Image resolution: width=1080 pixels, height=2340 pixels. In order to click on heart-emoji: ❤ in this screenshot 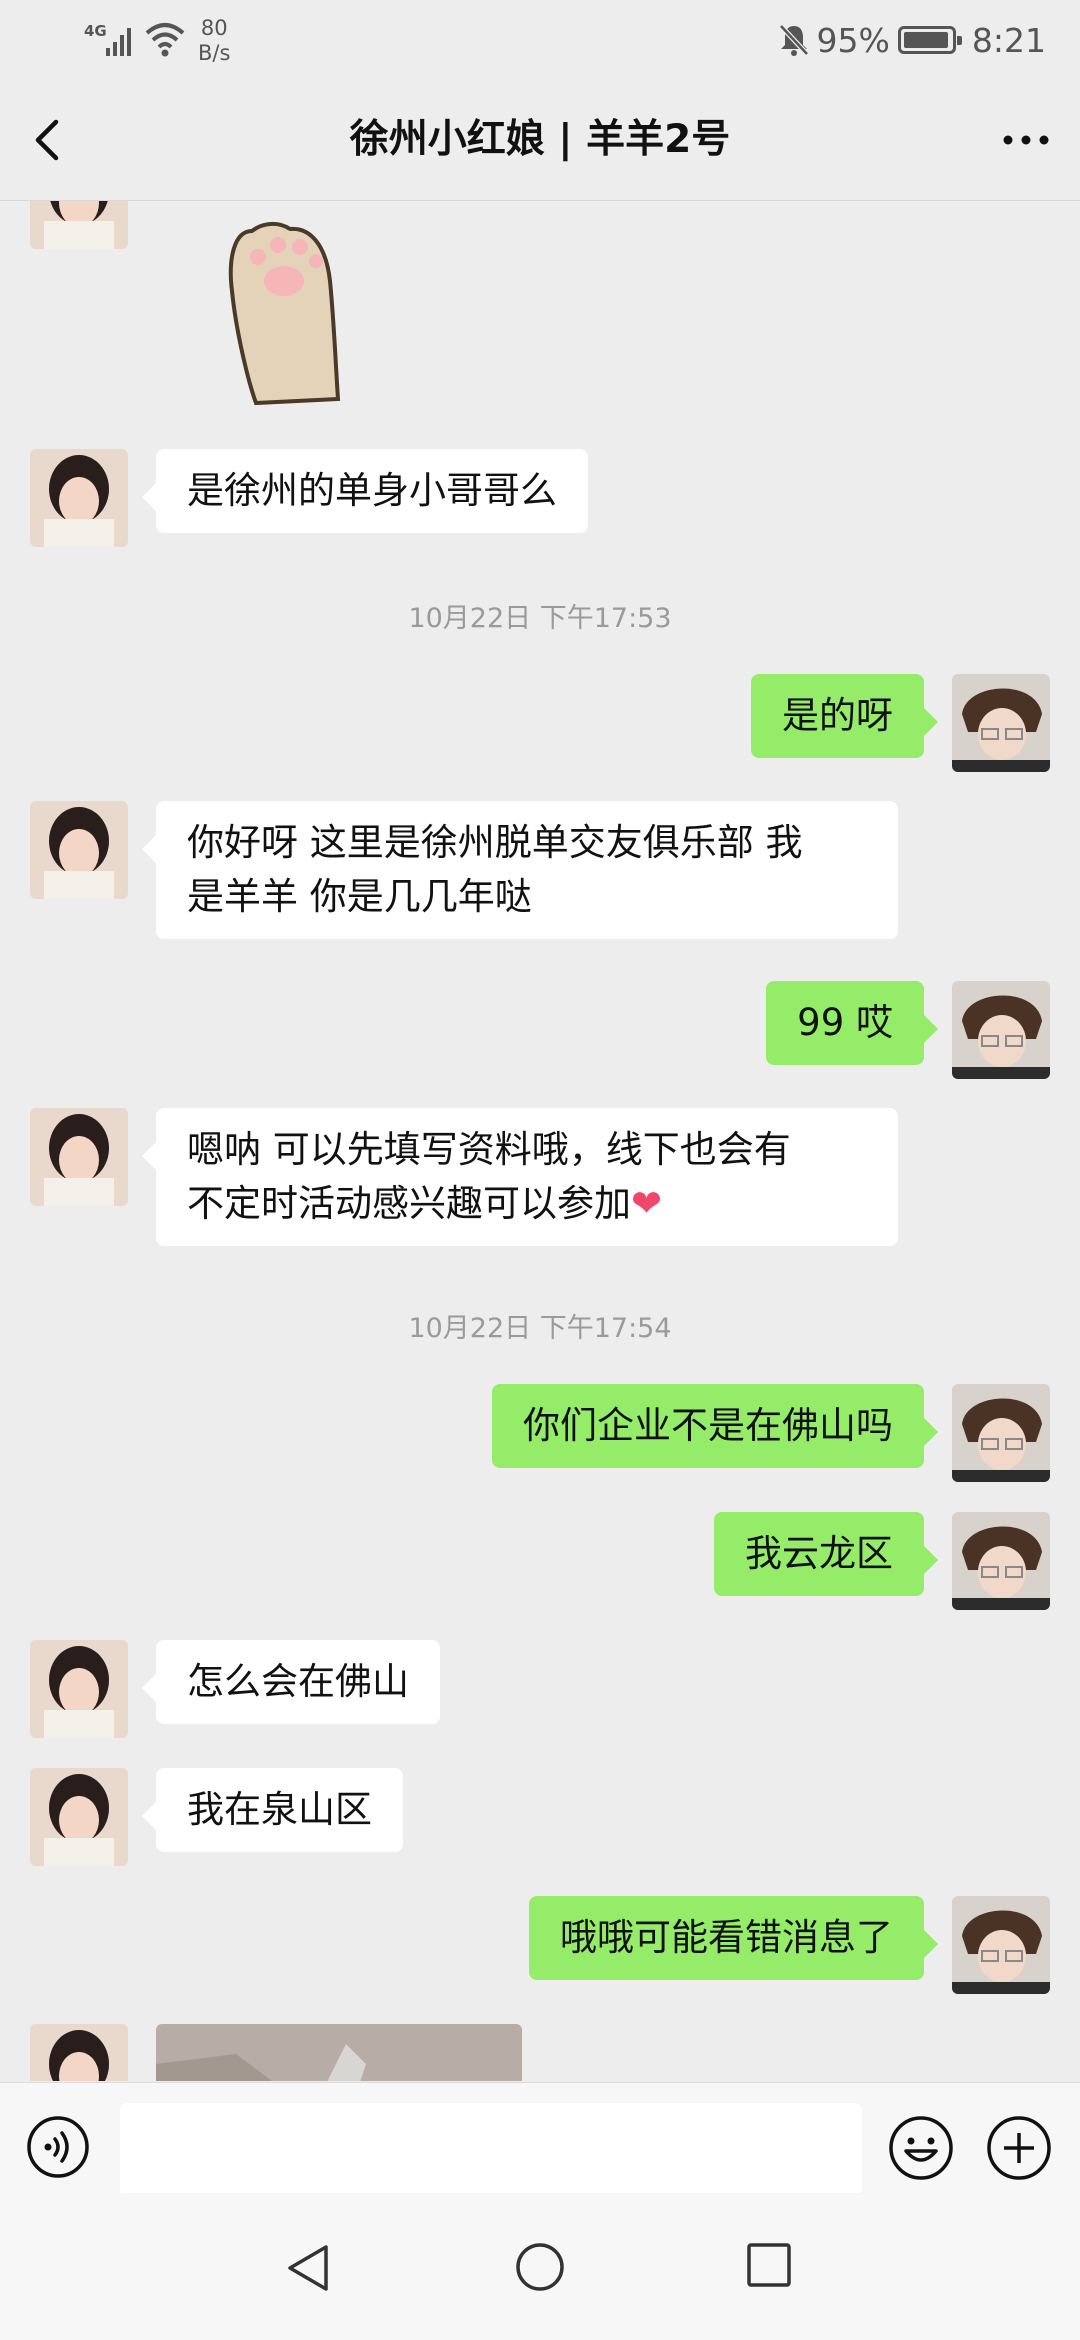, I will do `click(647, 1203)`.